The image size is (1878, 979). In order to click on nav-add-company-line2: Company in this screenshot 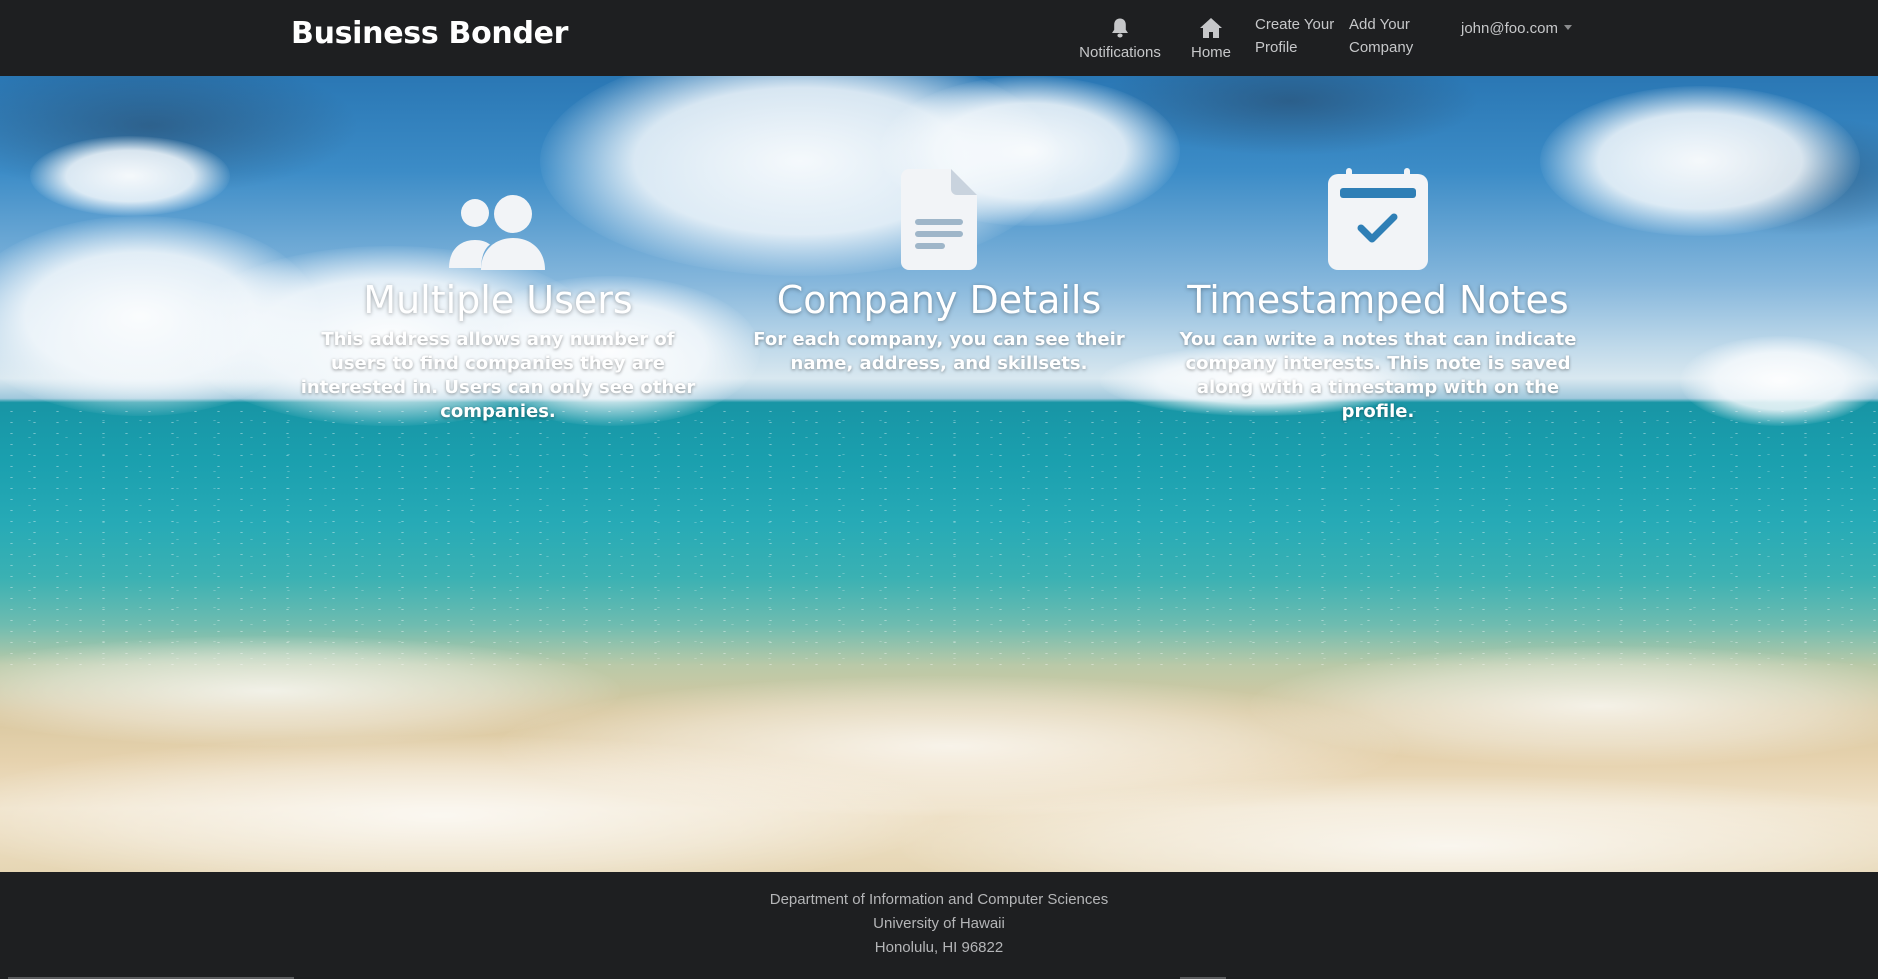, I will do `click(1381, 47)`.